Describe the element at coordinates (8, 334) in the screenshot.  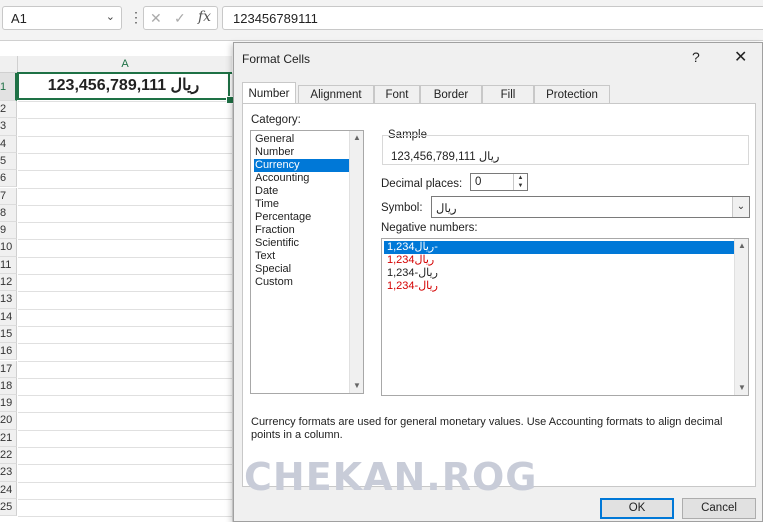
I see `row-header: 15` at that location.